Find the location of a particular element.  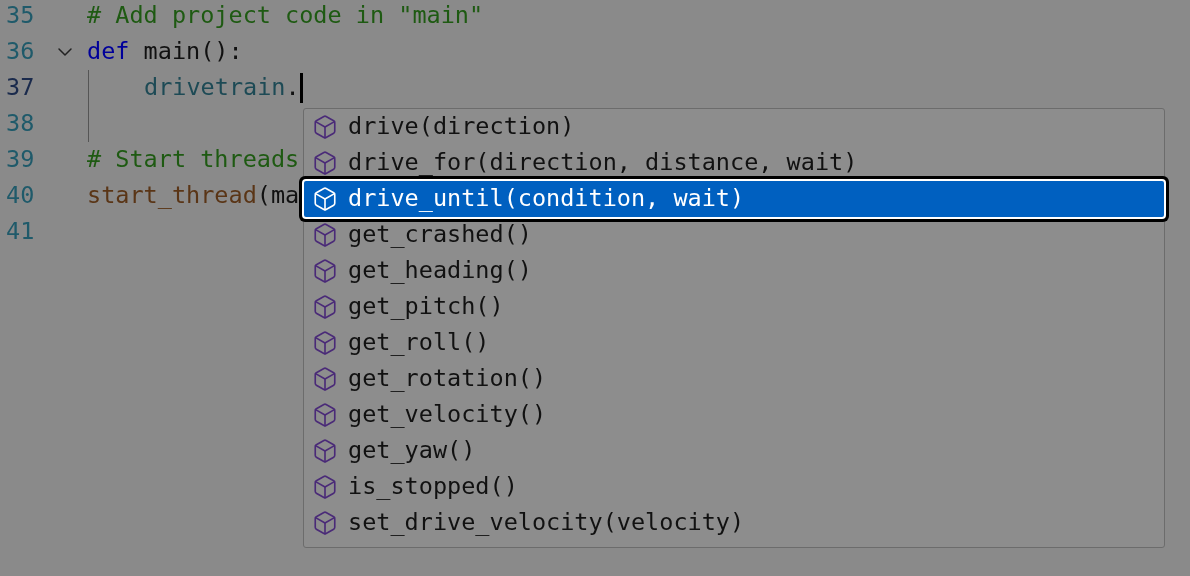

line-number: 38 is located at coordinates (20, 124).